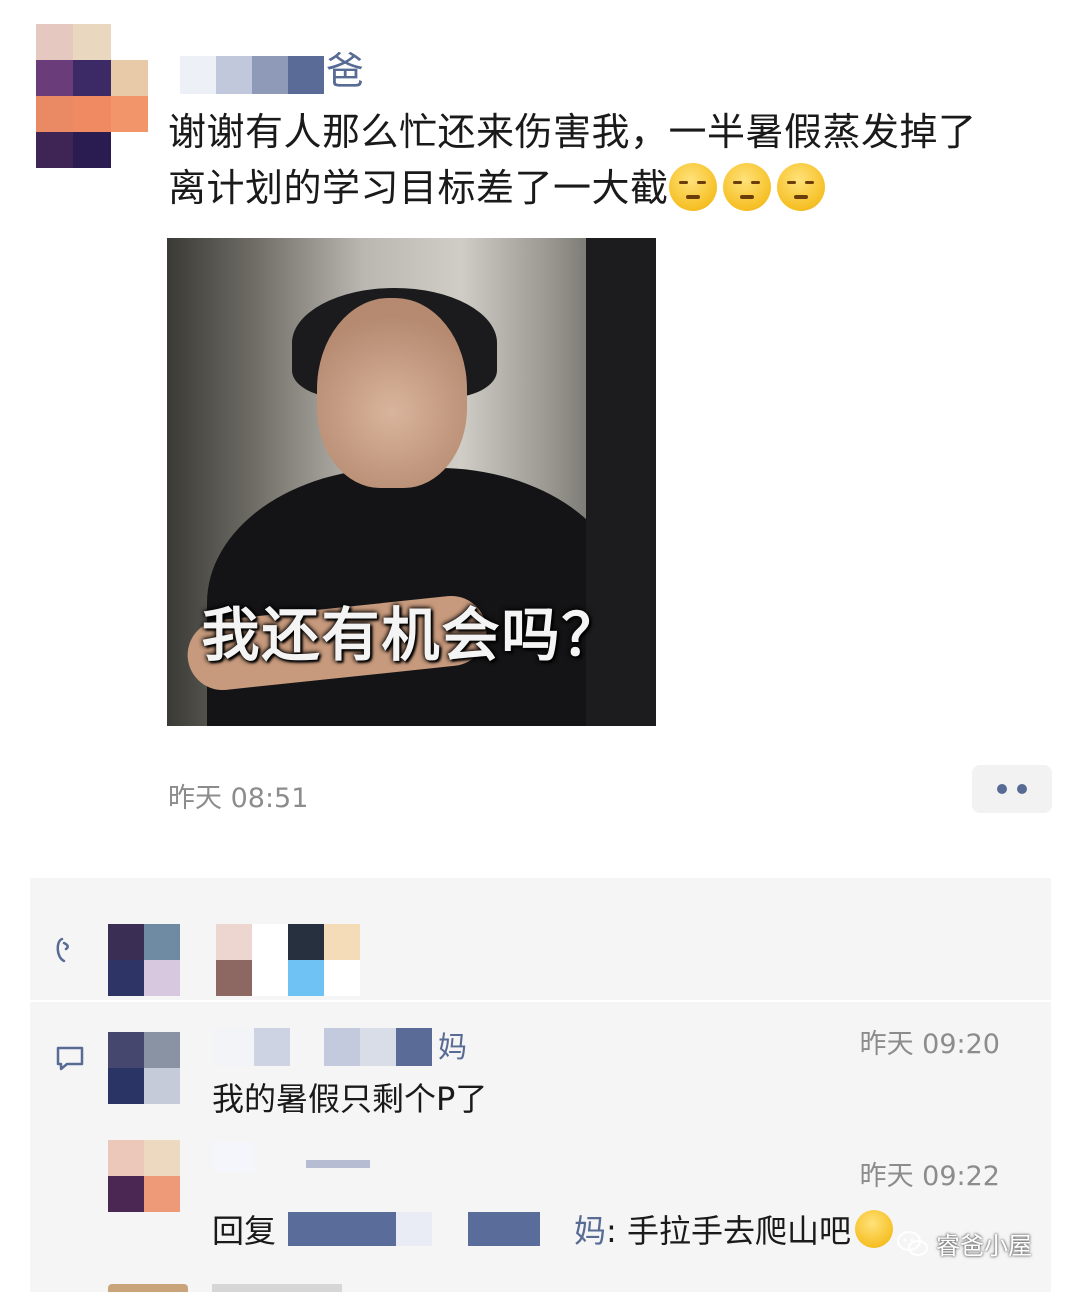 Image resolution: width=1080 pixels, height=1292 pixels. I want to click on likes-panel, so click(540, 939).